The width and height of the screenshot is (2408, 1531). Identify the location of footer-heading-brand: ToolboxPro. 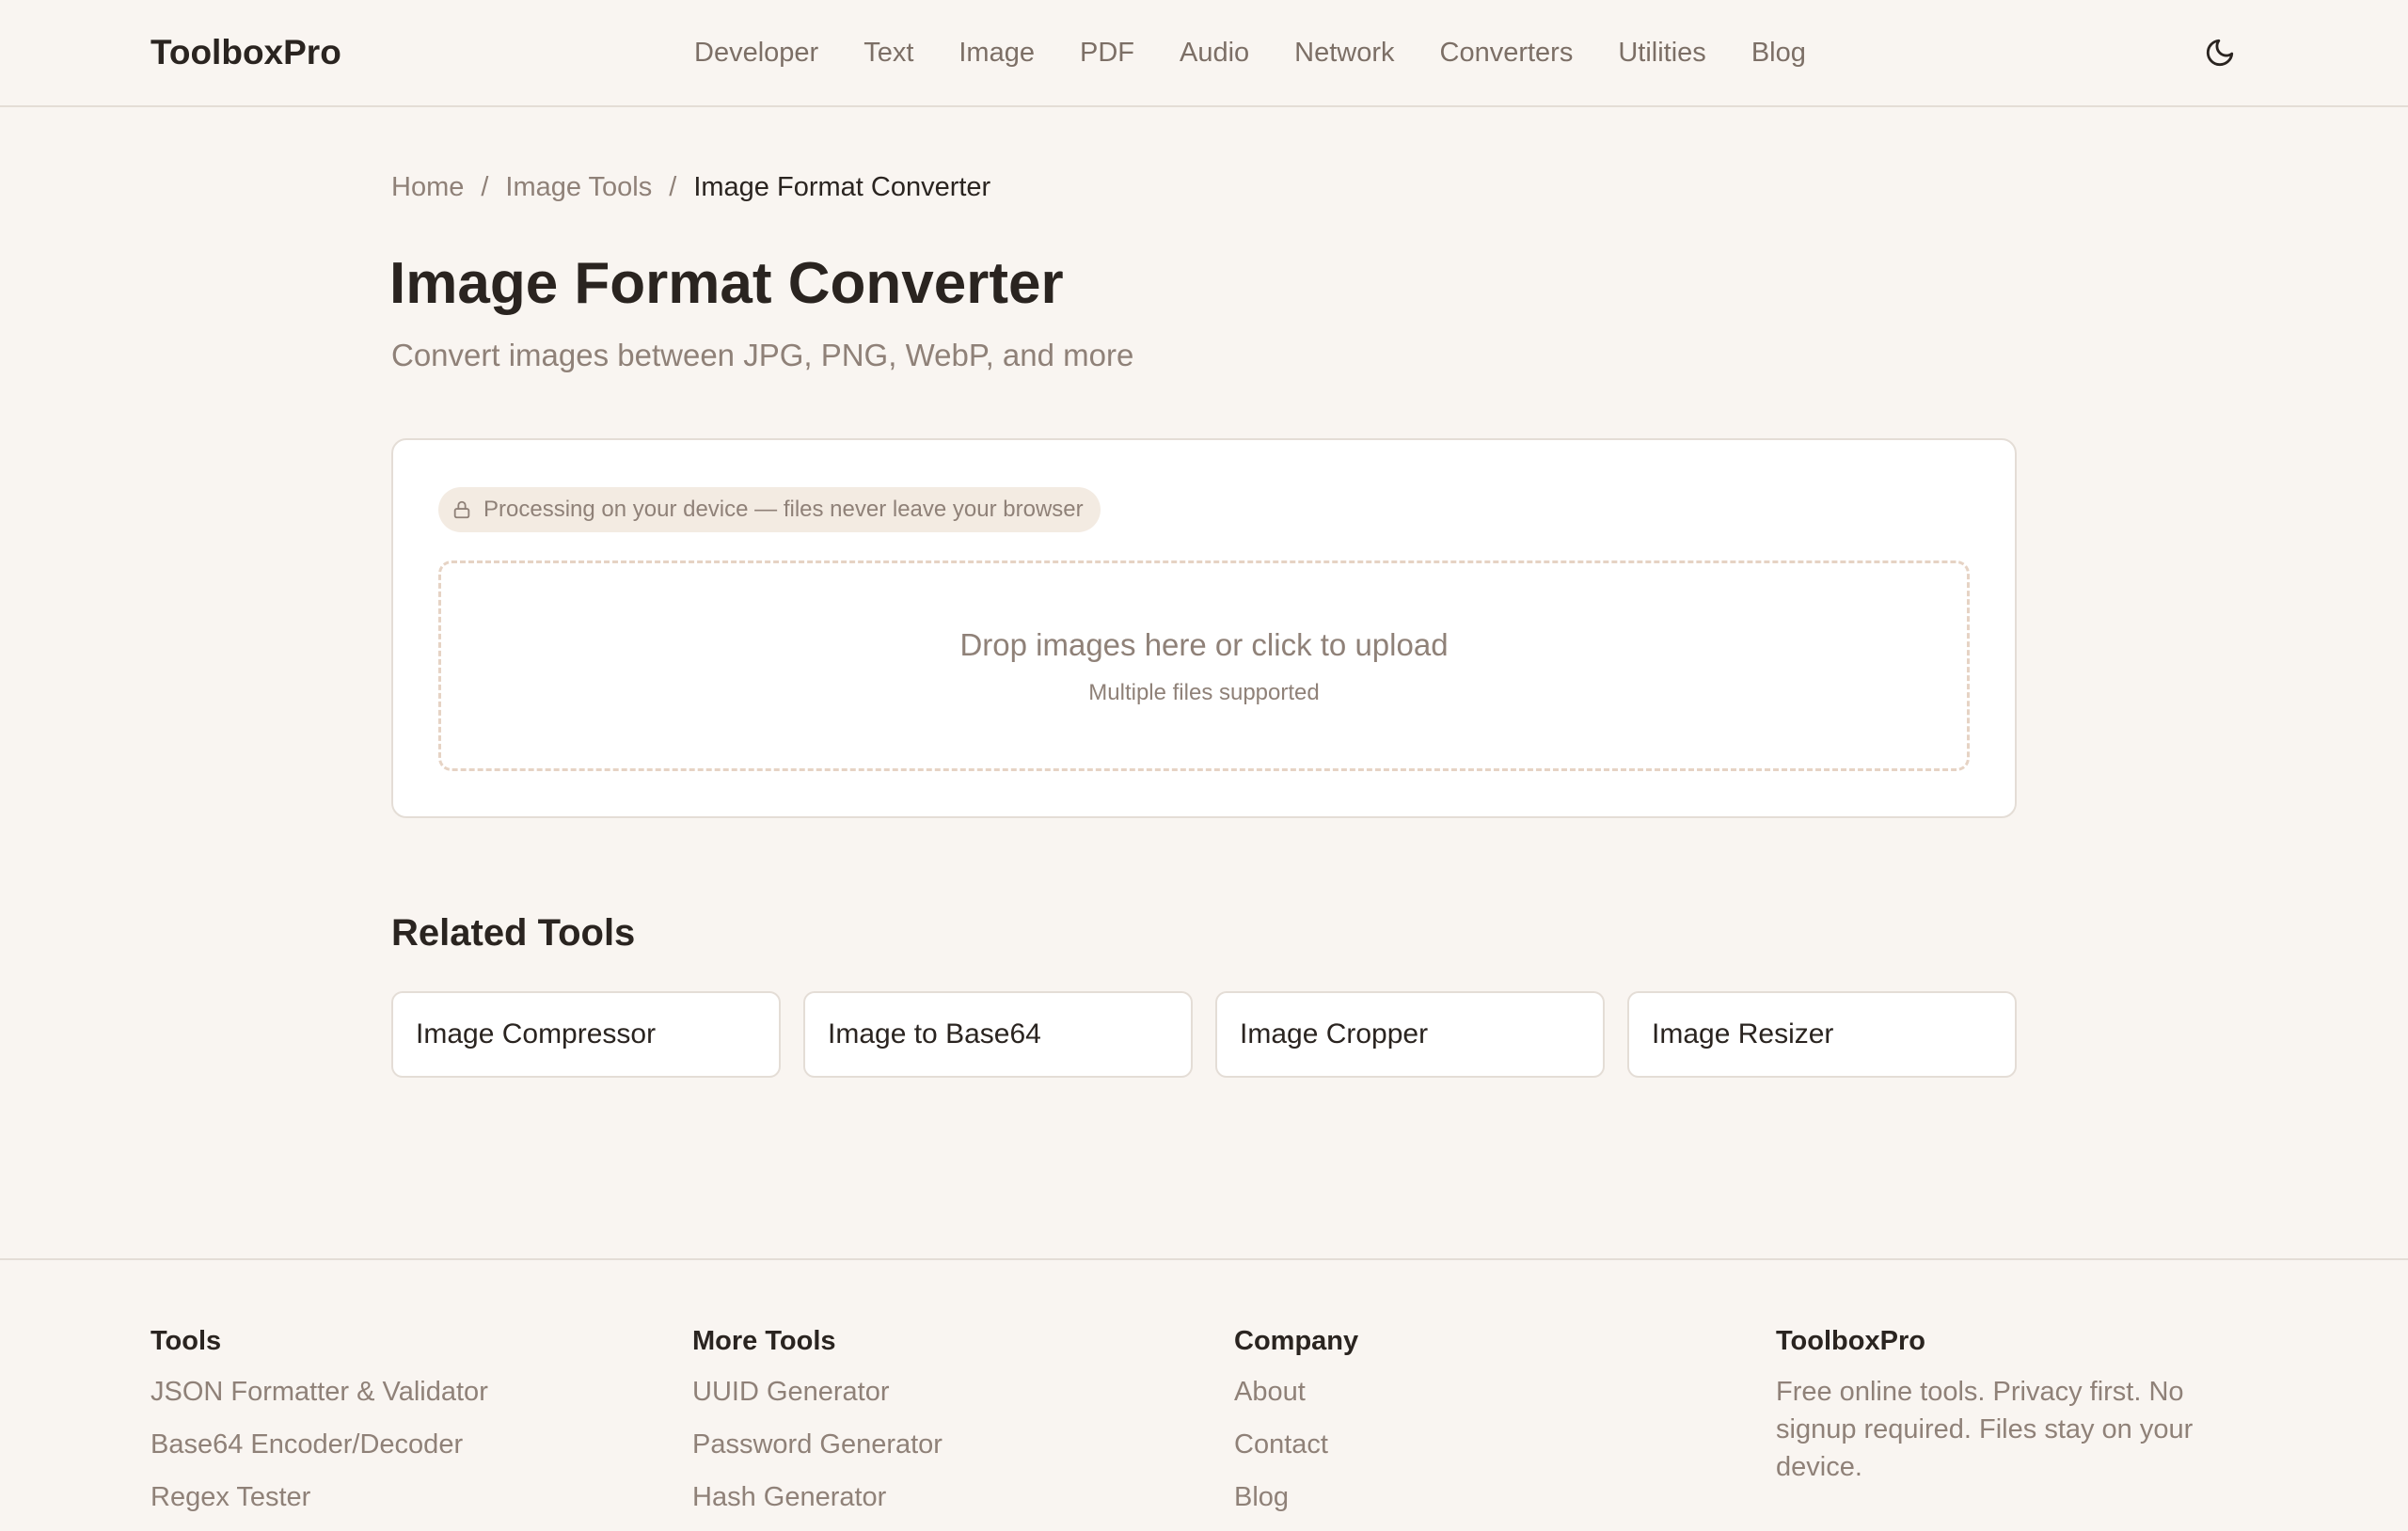
(1851, 1341).